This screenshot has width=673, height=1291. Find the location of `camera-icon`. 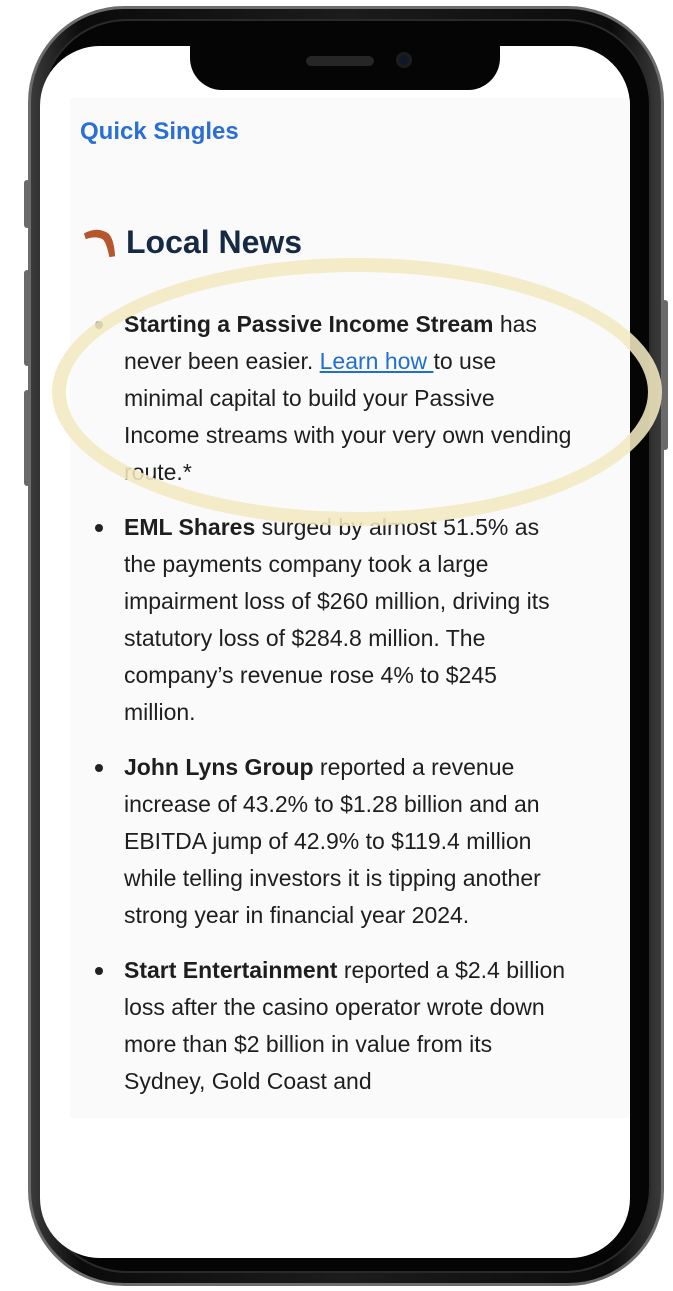

camera-icon is located at coordinates (404, 60).